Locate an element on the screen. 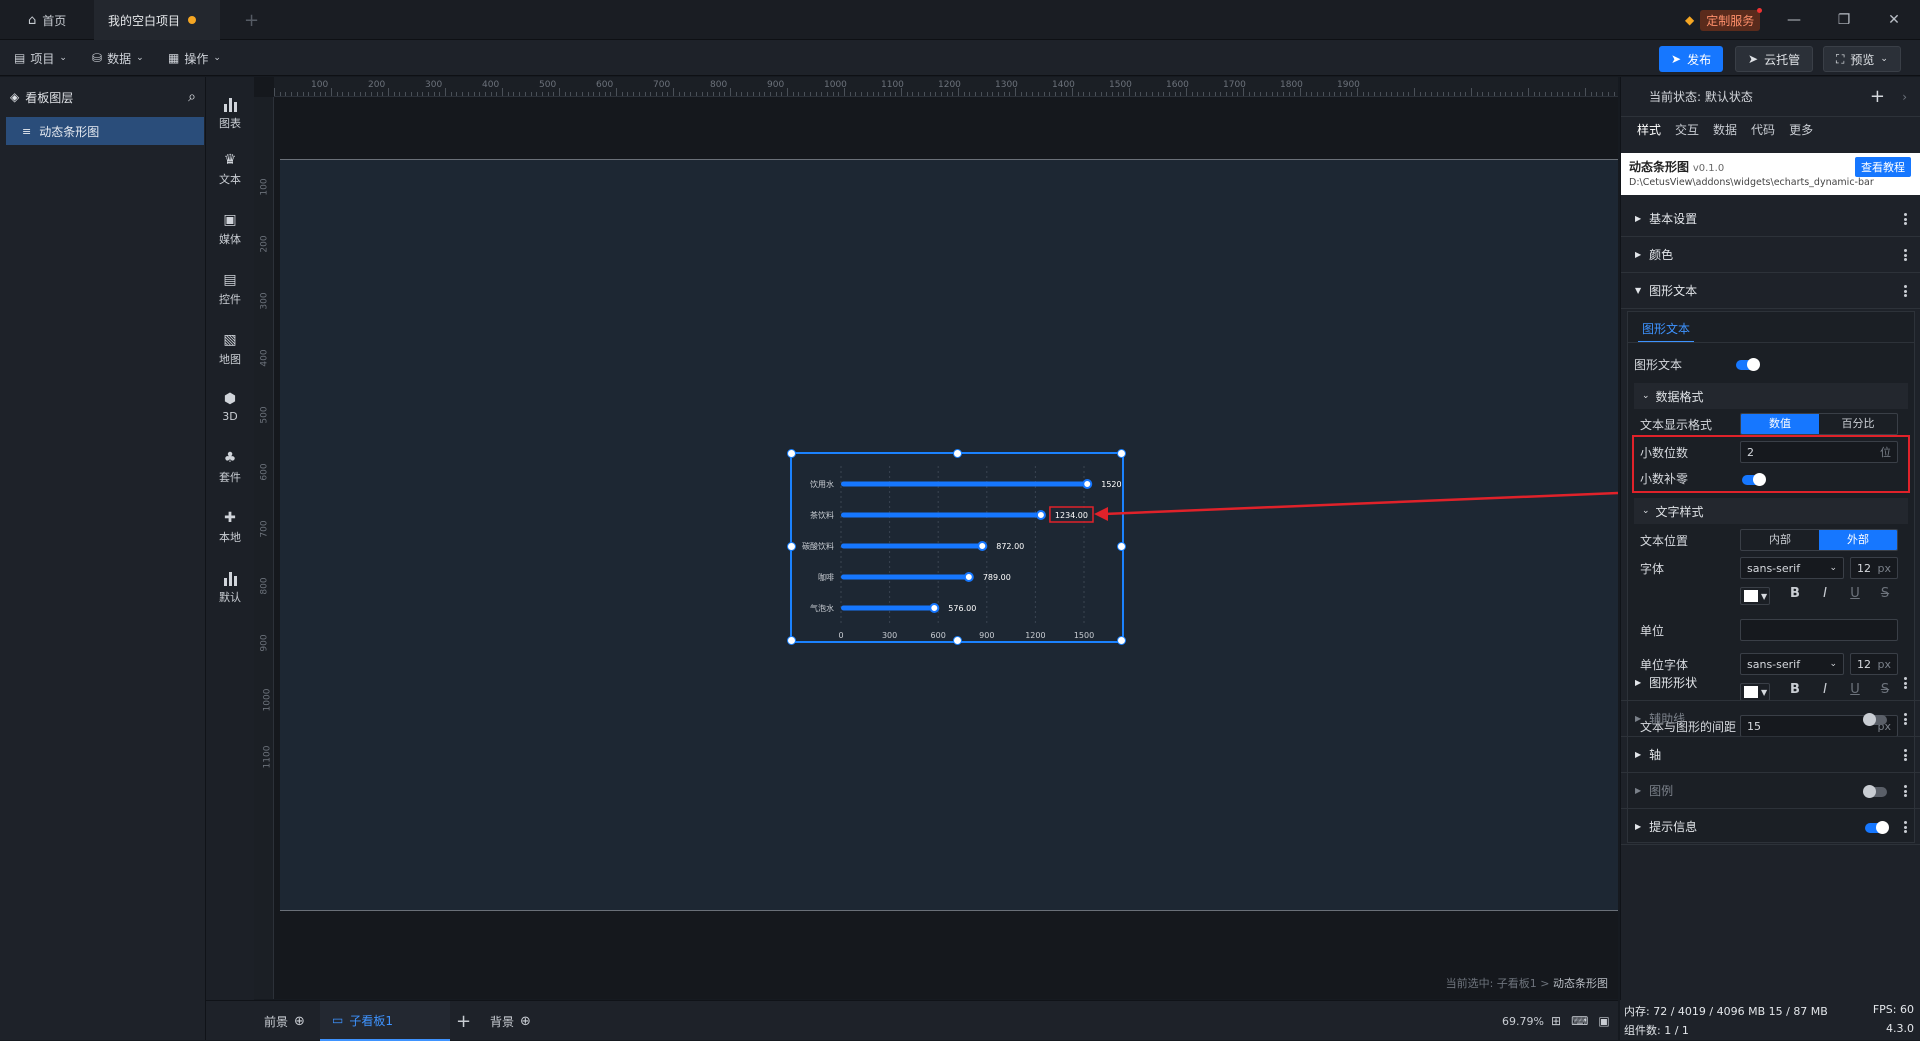 The height and width of the screenshot is (1041, 1920). font-size-input: 12 px is located at coordinates (1874, 568).